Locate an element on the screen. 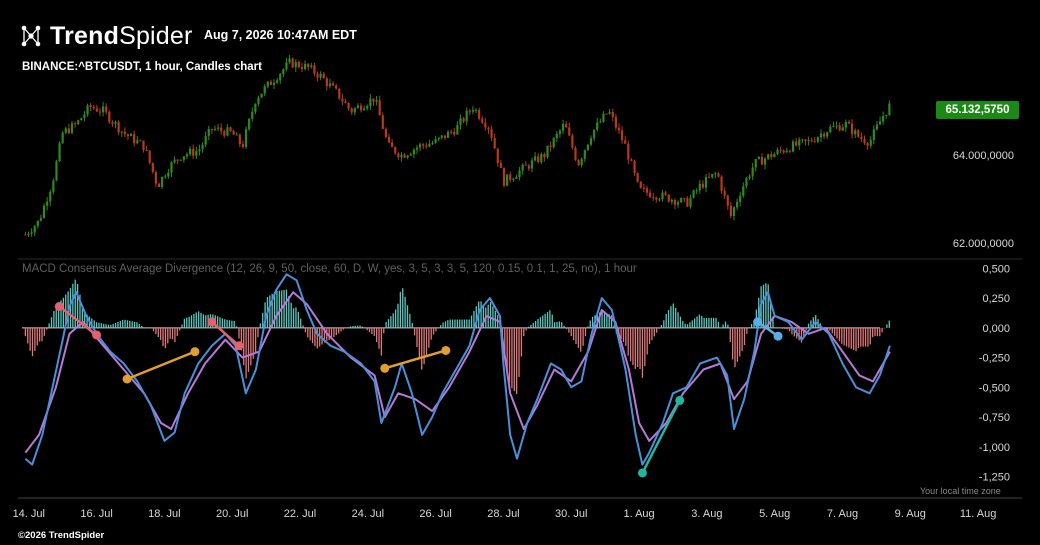 Image resolution: width=1040 pixels, height=545 pixels. chart-datetime: Aug 7, 2026 10:47AM EDT is located at coordinates (280, 35).